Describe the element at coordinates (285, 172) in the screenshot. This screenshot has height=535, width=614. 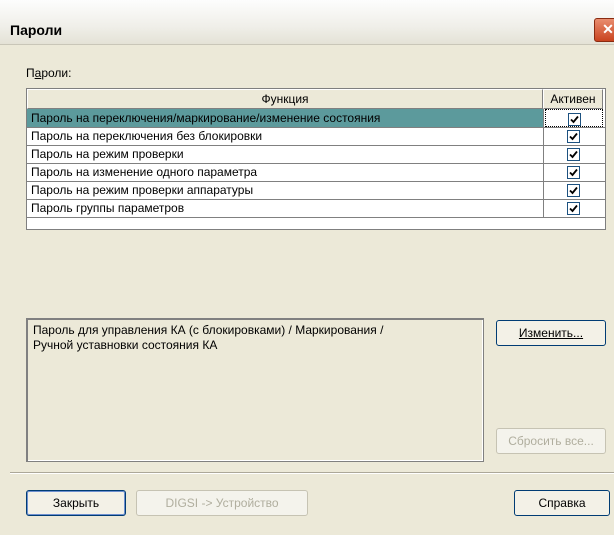
I see `function-cell: Пароль на изменение одного параметра` at that location.